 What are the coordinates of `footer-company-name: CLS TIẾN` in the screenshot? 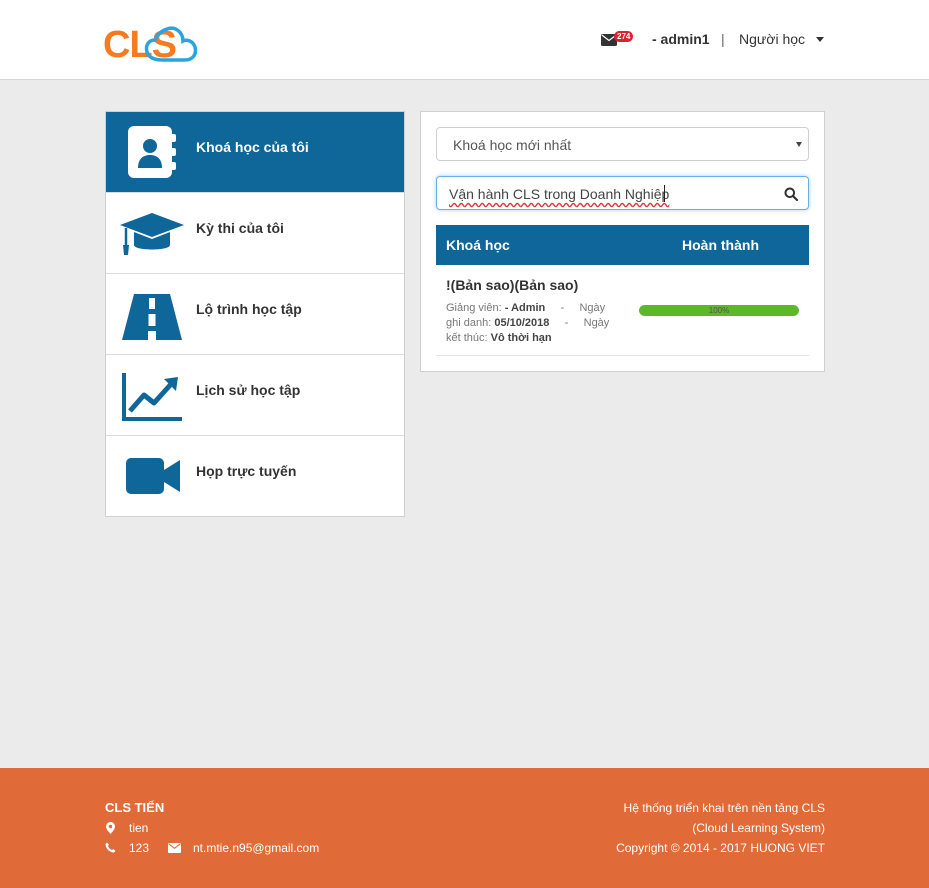 It's located at (135, 807).